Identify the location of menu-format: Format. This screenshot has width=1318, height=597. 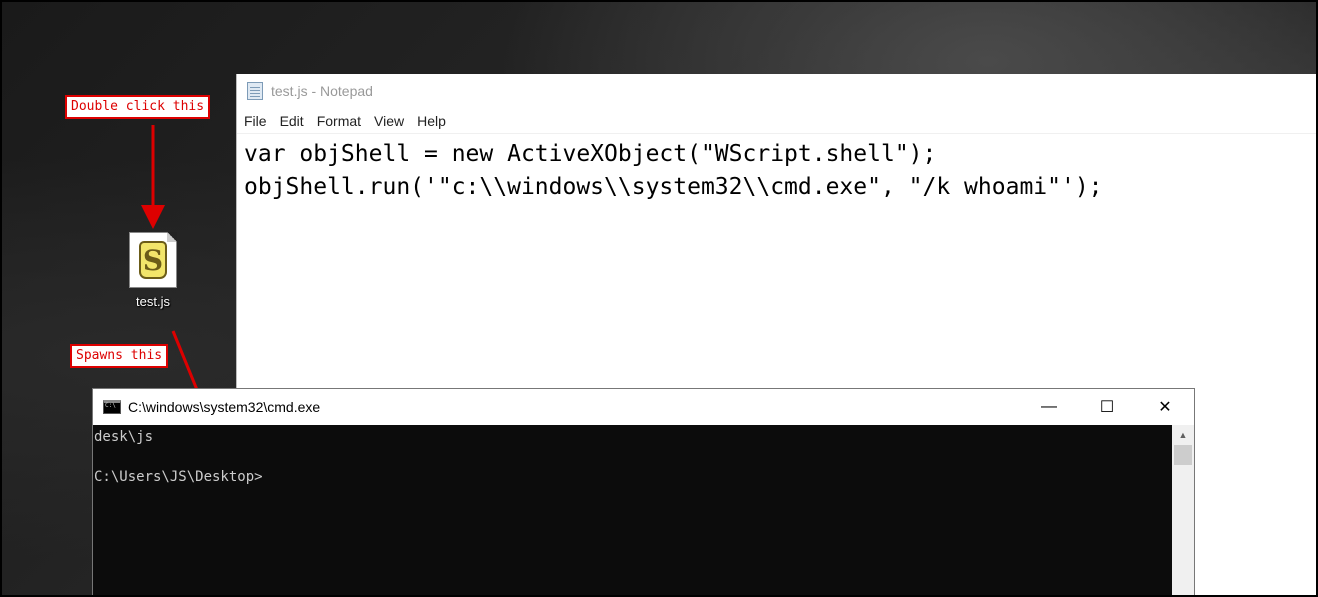
(339, 121).